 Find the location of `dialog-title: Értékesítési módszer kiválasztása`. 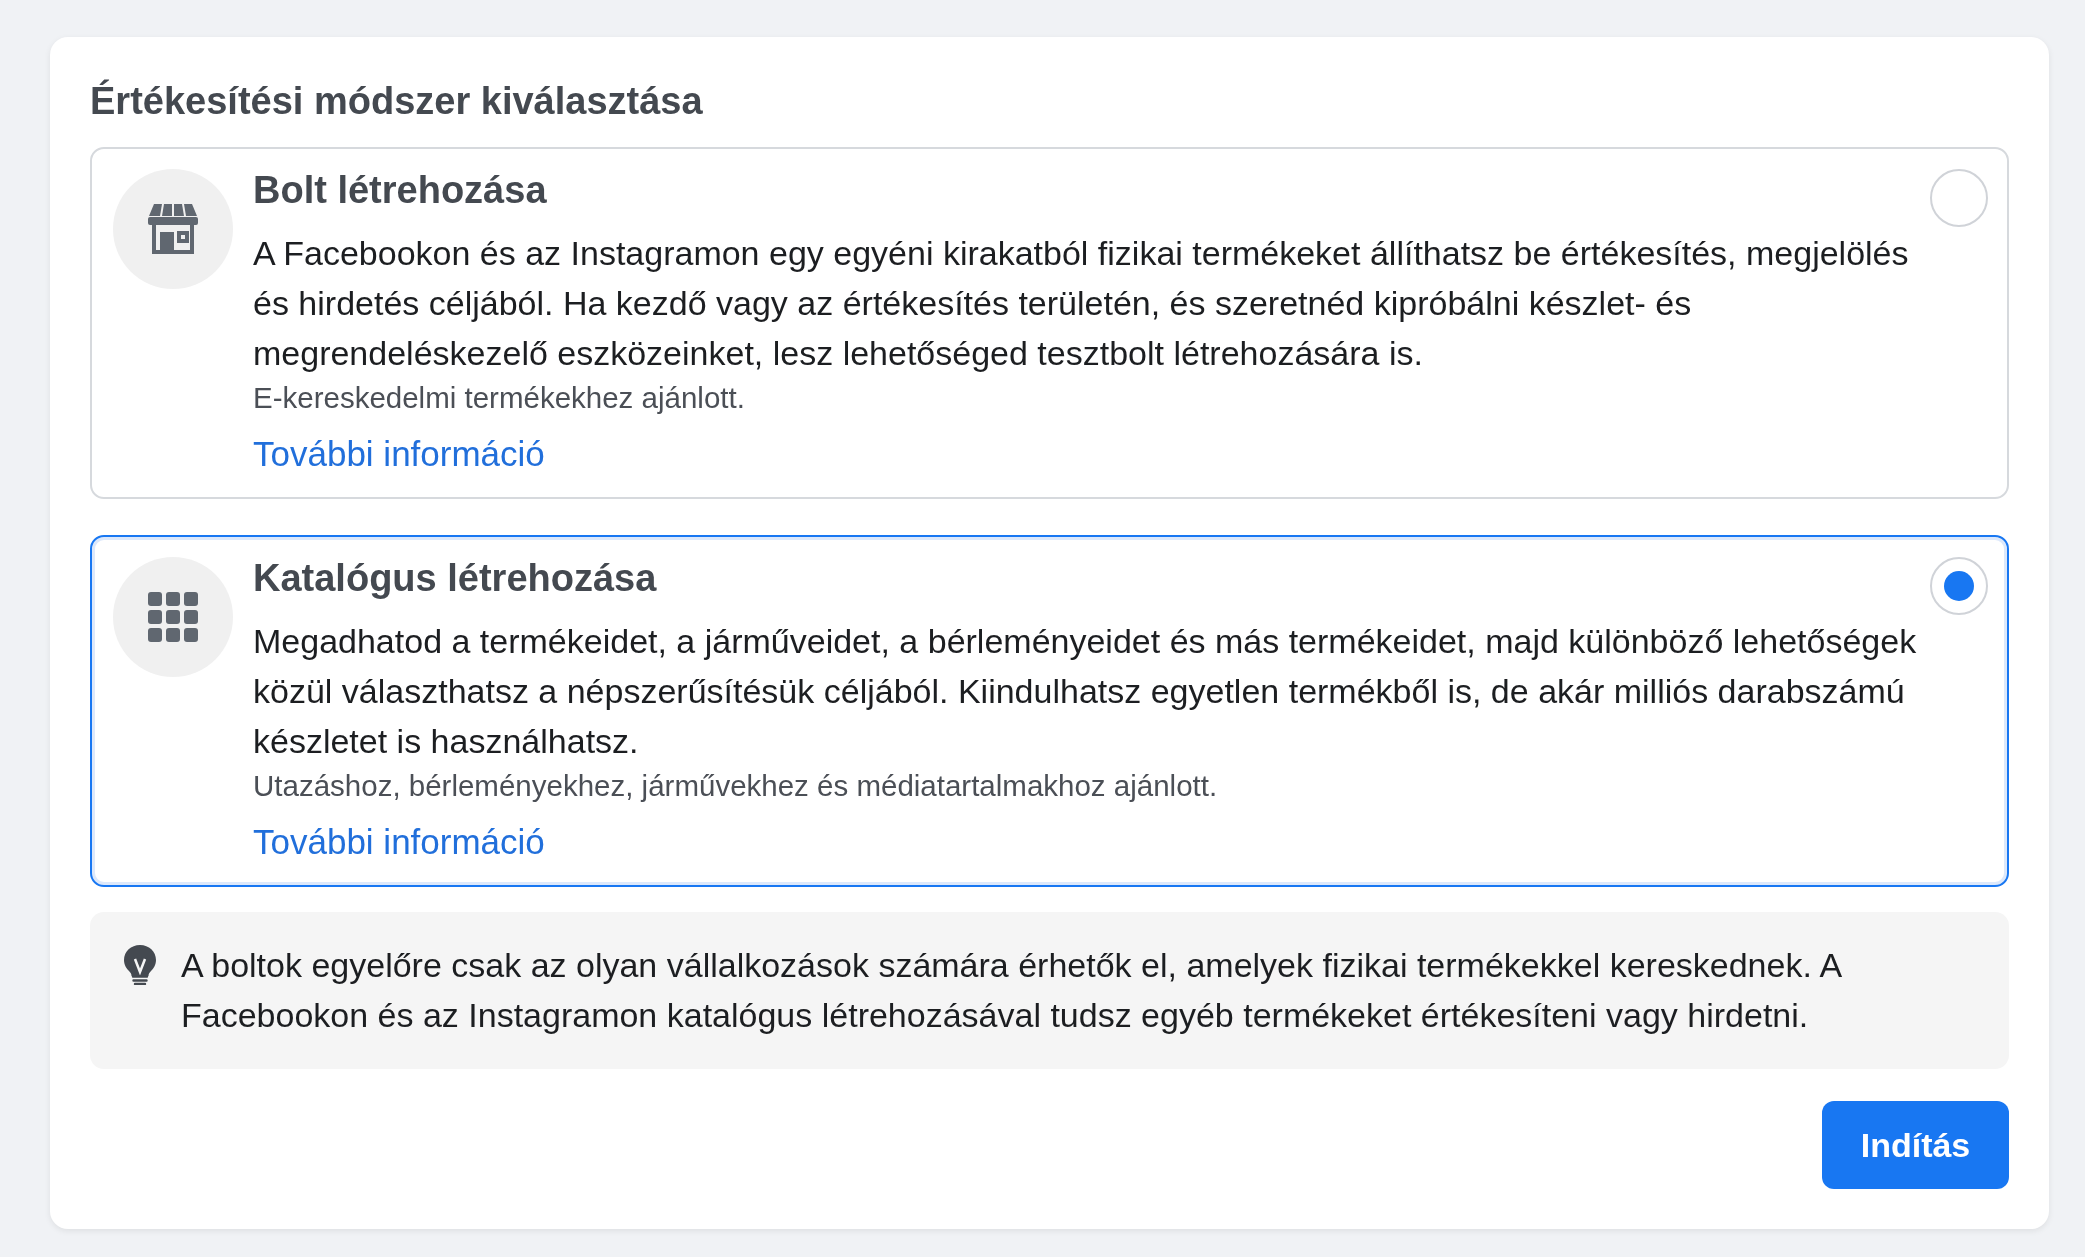

dialog-title: Értékesítési módszer kiválasztása is located at coordinates (397, 101).